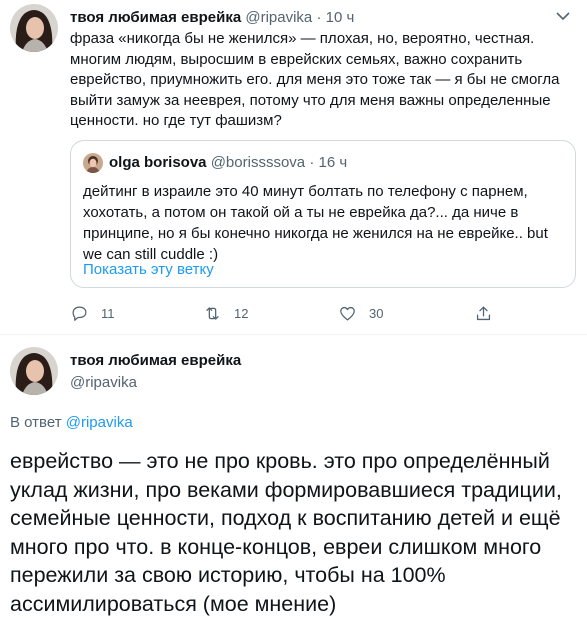 Image resolution: width=587 pixels, height=625 pixels. Describe the element at coordinates (158, 162) in the screenshot. I see `quote-author-name: olga borisova` at that location.